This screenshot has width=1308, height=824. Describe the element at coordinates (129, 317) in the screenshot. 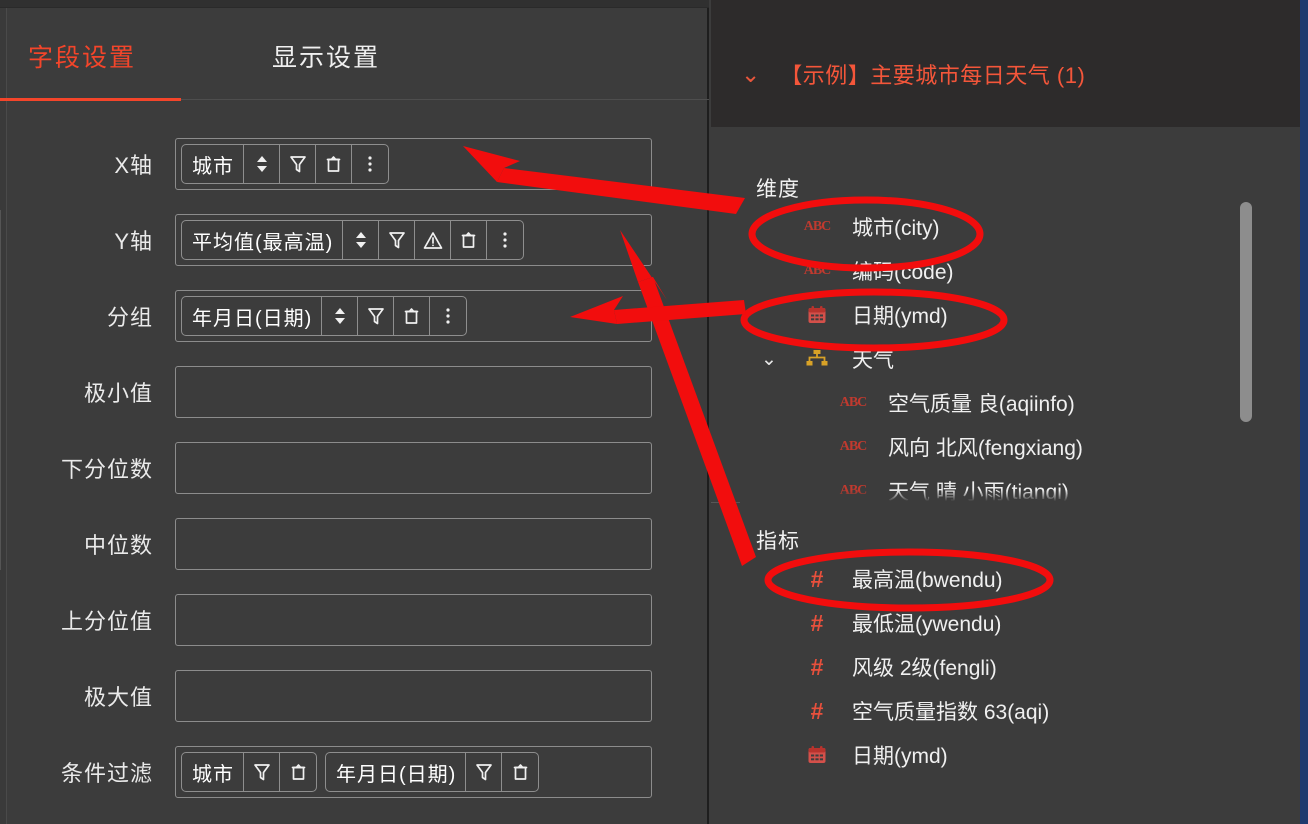

I see `field-row-label: 分组` at that location.